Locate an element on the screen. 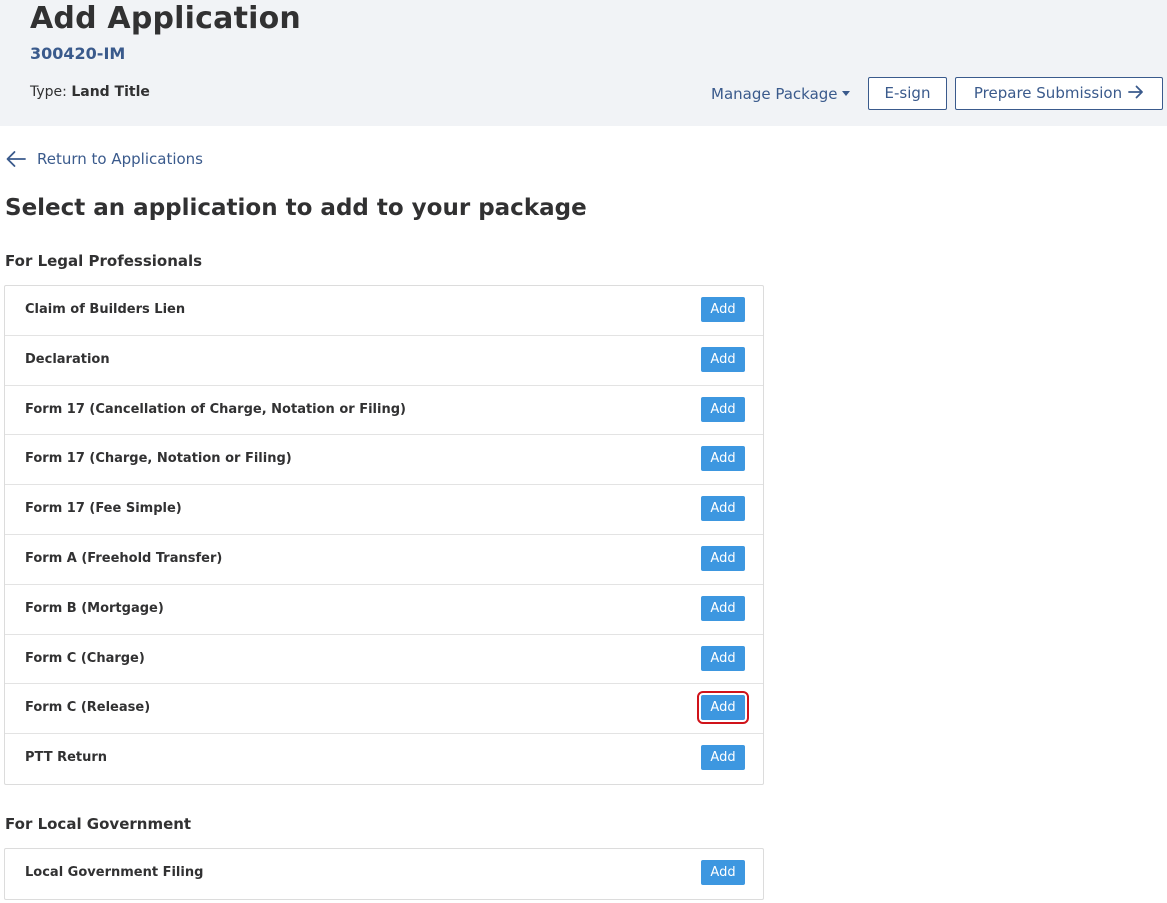  arrow-left-icon is located at coordinates (16, 159).